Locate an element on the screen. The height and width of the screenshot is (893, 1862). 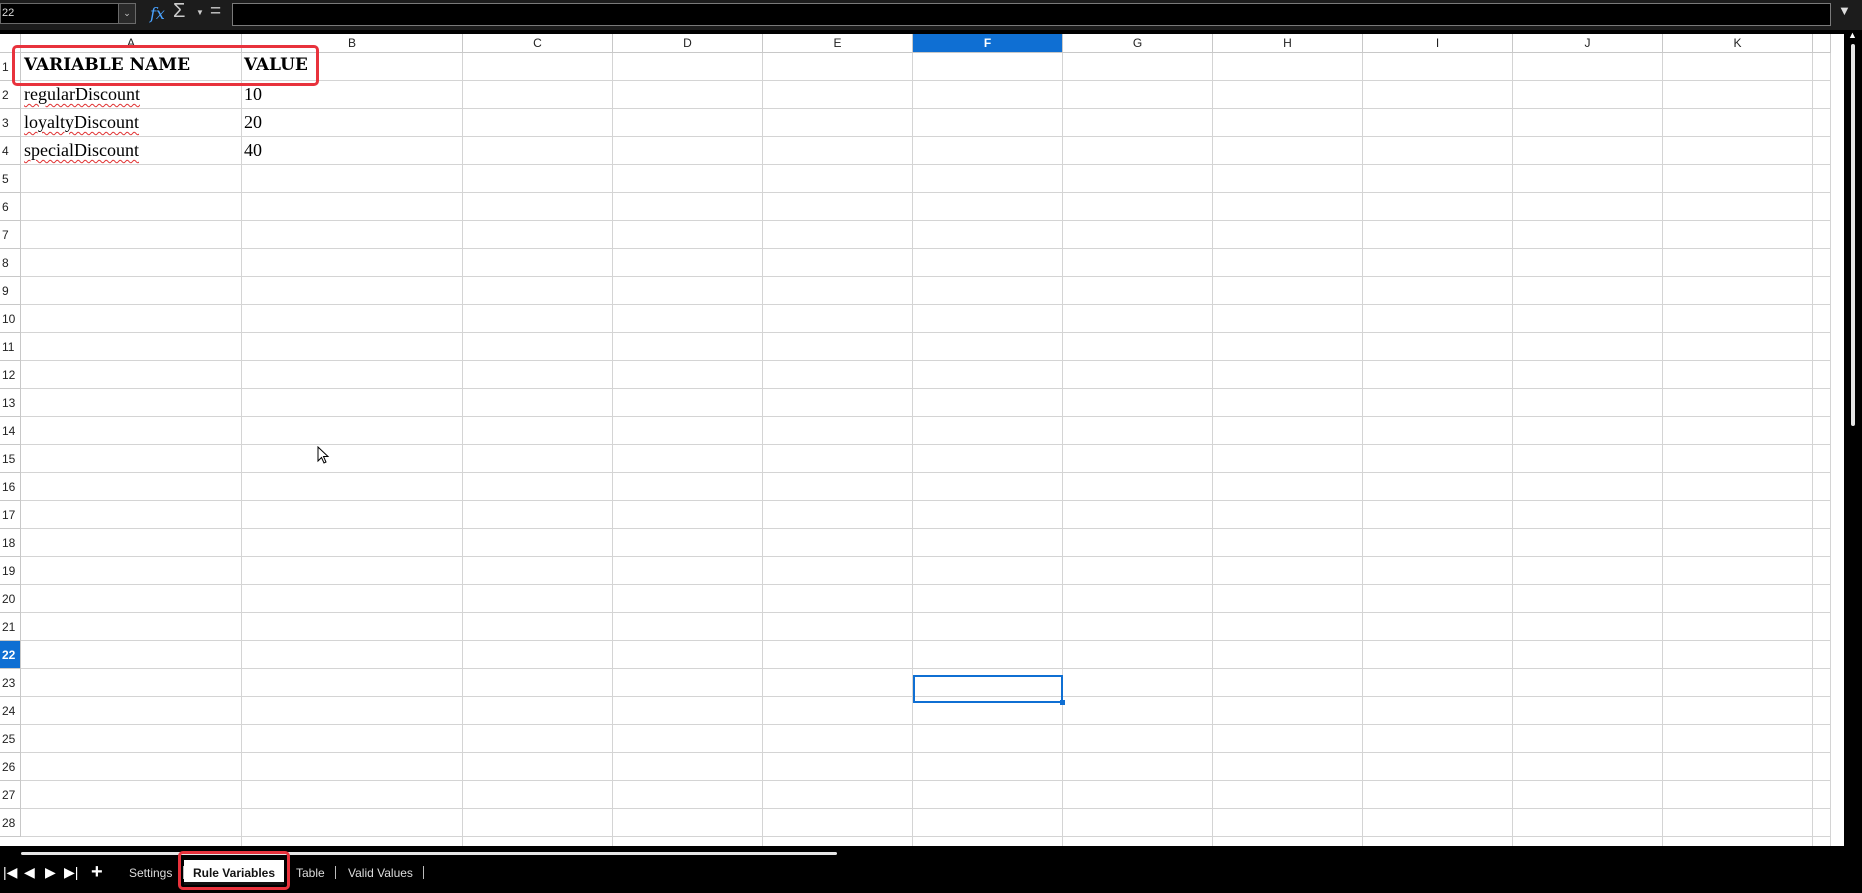
first-sheet-icon: |◀ is located at coordinates (10, 872).